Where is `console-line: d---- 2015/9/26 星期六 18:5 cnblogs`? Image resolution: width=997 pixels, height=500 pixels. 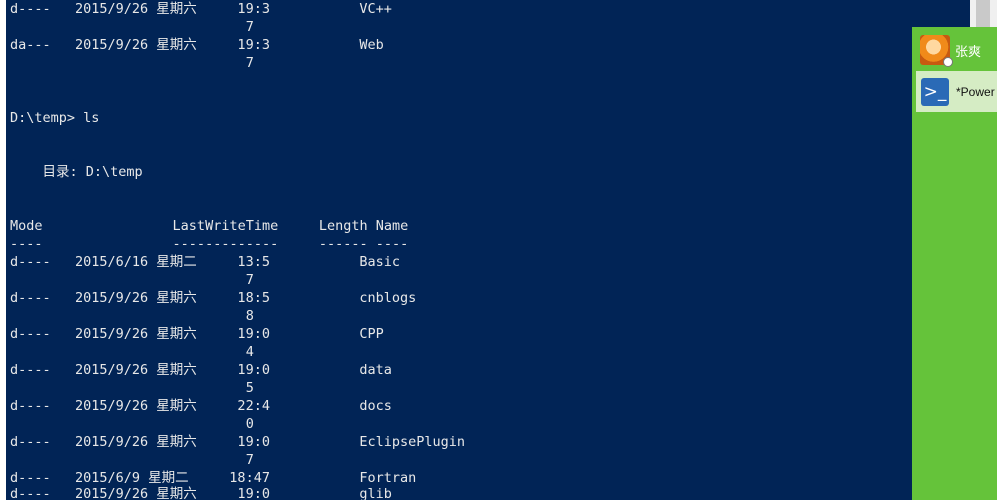
console-line: d---- 2015/9/26 星期六 18:5 cnblogs is located at coordinates (213, 298).